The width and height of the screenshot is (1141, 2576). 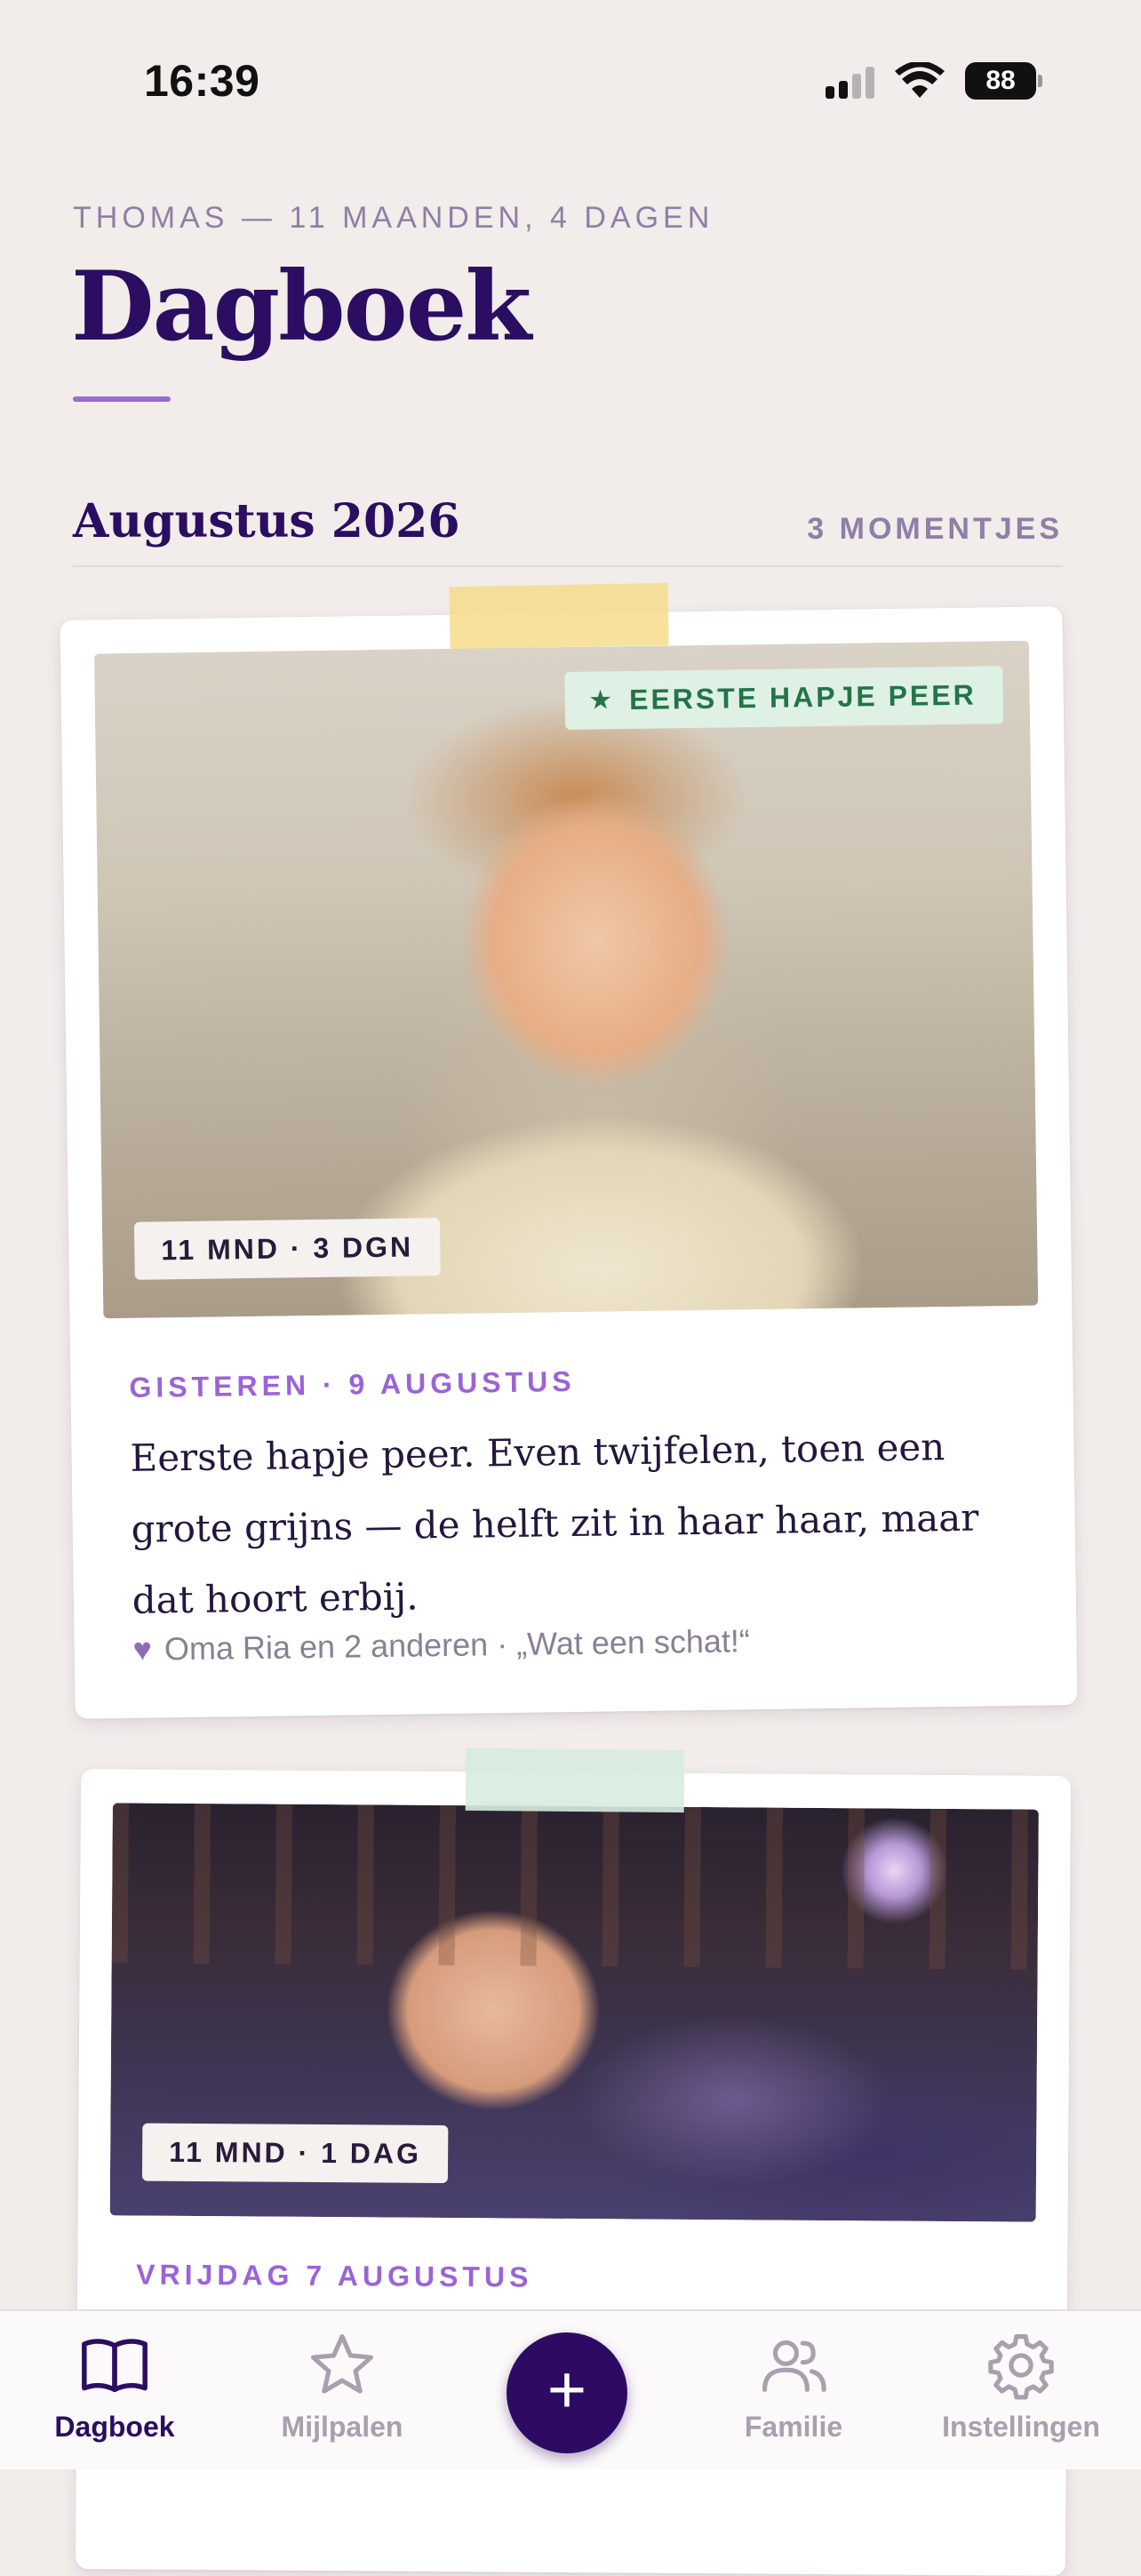 I want to click on book-icon, so click(x=115, y=2366).